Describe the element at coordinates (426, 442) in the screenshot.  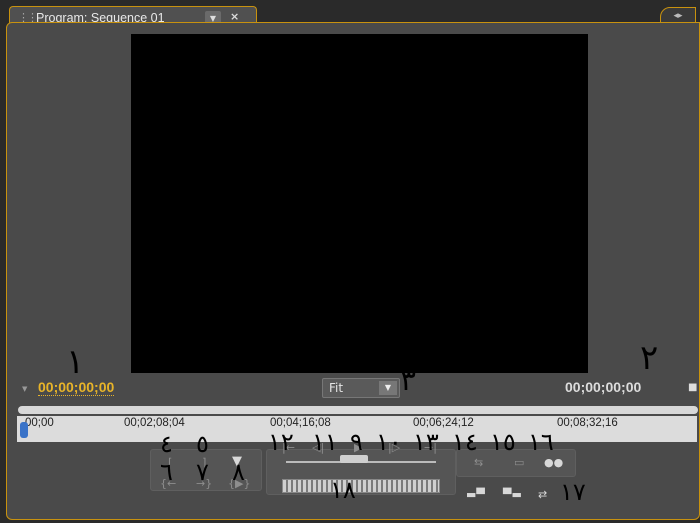
I see `callout-13: ١٣` at that location.